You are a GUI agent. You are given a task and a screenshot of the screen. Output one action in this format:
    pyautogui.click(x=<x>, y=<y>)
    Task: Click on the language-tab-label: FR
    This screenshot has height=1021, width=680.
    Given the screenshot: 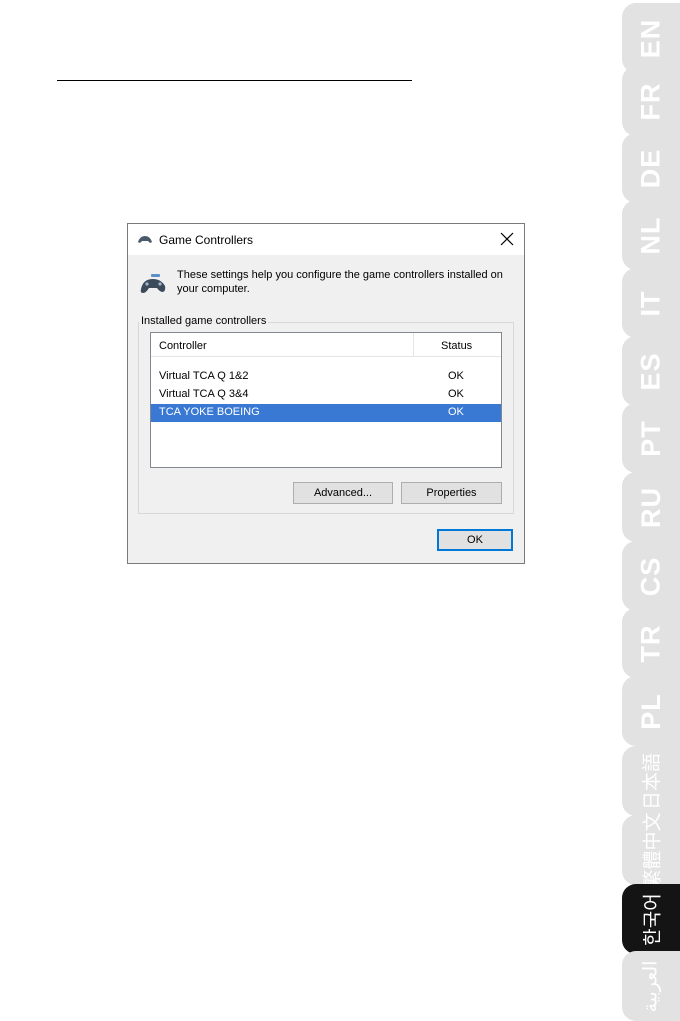 What is the action you would take?
    pyautogui.click(x=650, y=101)
    